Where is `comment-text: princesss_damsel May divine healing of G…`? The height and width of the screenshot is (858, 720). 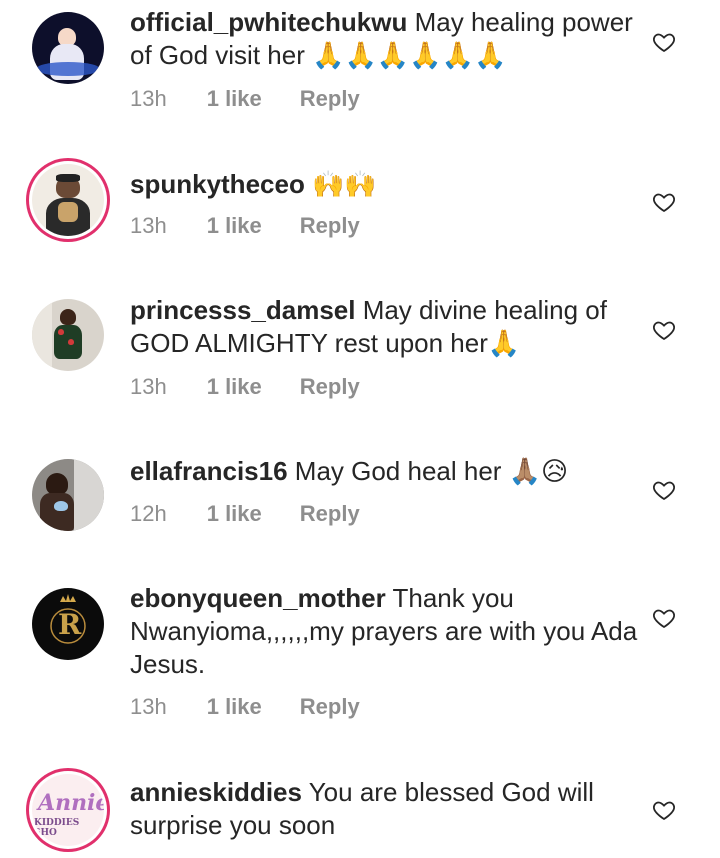 comment-text: princesss_damsel May divine healing of G… is located at coordinates (385, 327).